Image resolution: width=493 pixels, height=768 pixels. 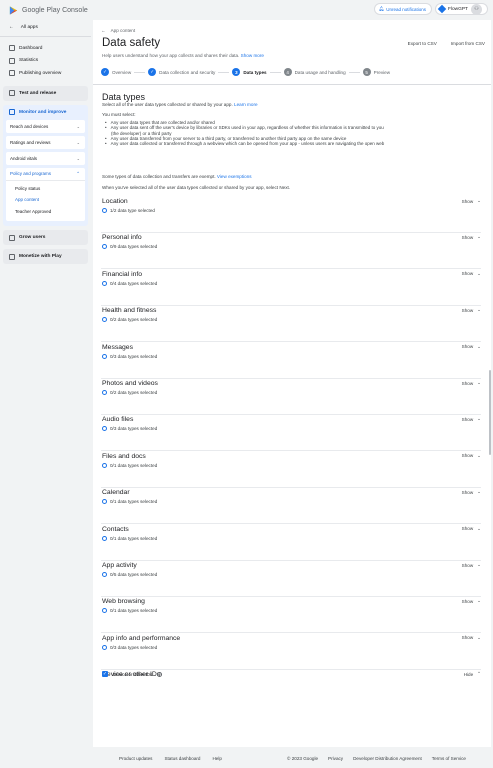 What do you see at coordinates (291, 506) in the screenshot?
I see `category-row: Calendar 0/1 data types selected Show ⌄` at bounding box center [291, 506].